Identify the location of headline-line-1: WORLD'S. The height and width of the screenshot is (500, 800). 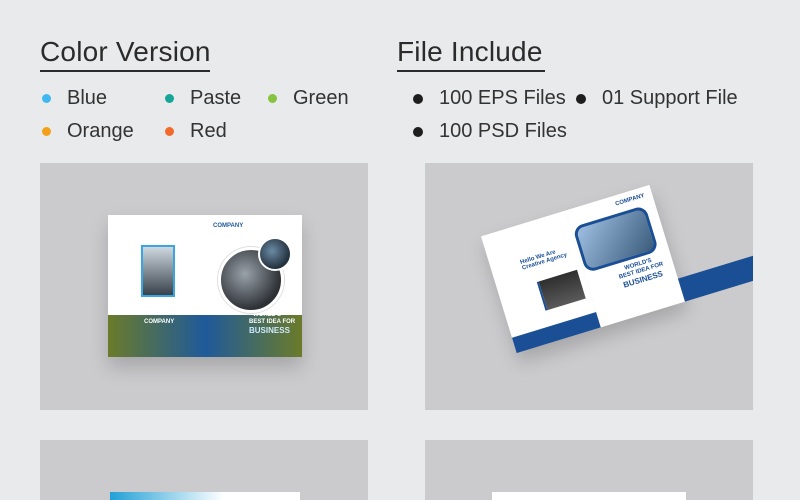
(267, 315).